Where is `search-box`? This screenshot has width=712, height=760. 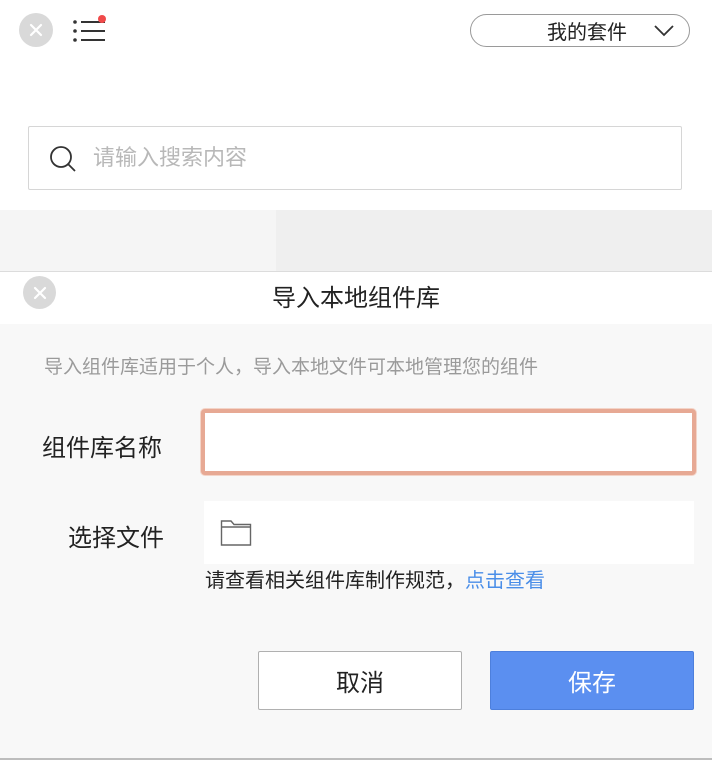 search-box is located at coordinates (355, 158).